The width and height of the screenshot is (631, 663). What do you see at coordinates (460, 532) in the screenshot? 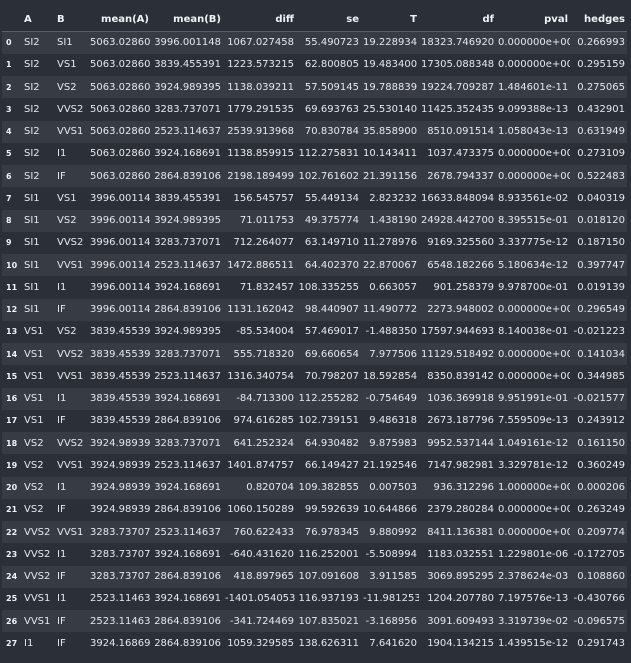
I see `cell-df: 8411.136381` at bounding box center [460, 532].